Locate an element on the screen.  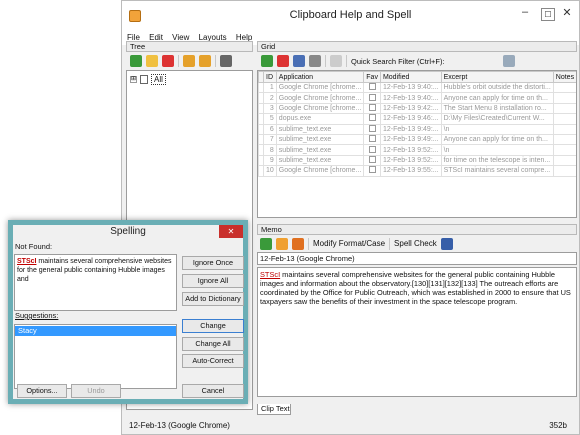
not-found-label: Not Found: is located at coordinates (34, 246).